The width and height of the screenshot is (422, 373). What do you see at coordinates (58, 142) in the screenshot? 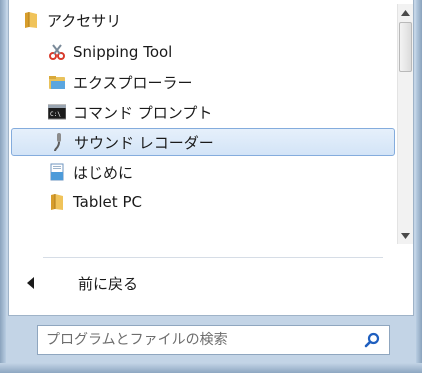
I see `microphone-icon` at bounding box center [58, 142].